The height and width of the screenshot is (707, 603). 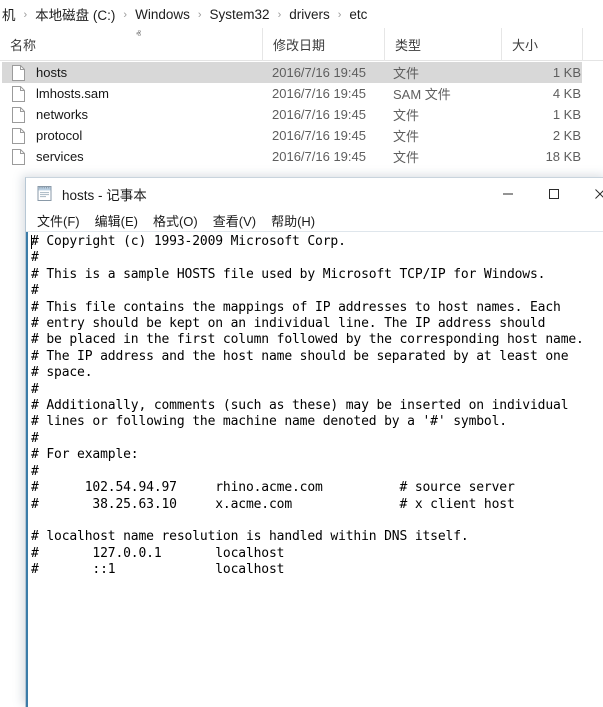 I want to click on breadcrumb-item-4: drivers, so click(x=309, y=14).